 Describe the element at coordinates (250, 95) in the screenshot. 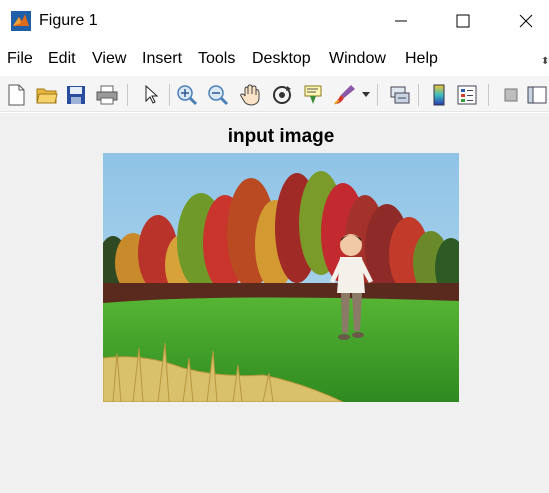

I see `pan-icon` at that location.